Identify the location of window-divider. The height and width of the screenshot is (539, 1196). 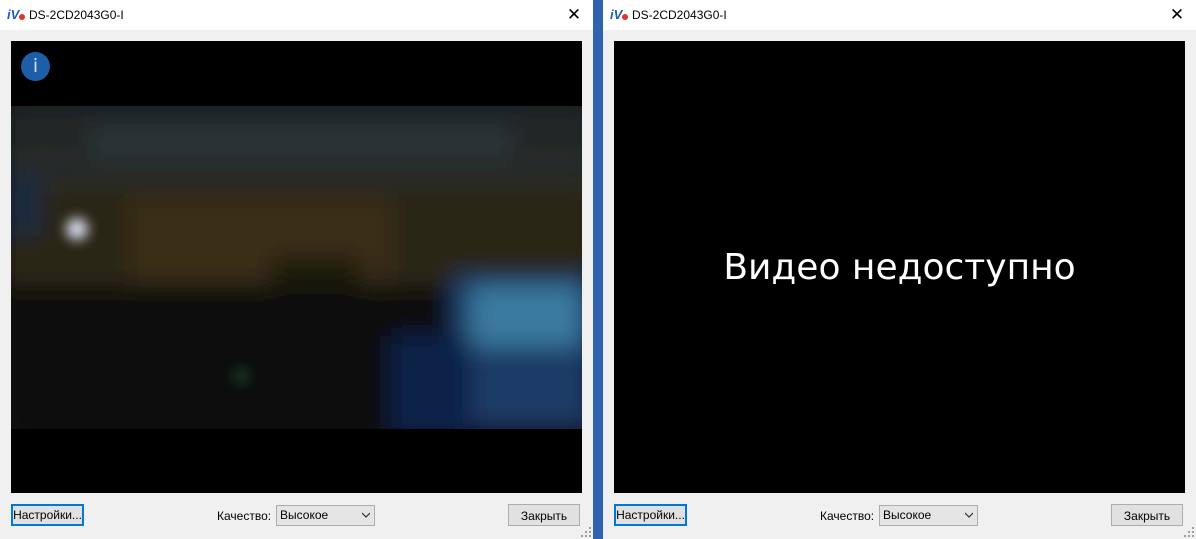
(598, 269).